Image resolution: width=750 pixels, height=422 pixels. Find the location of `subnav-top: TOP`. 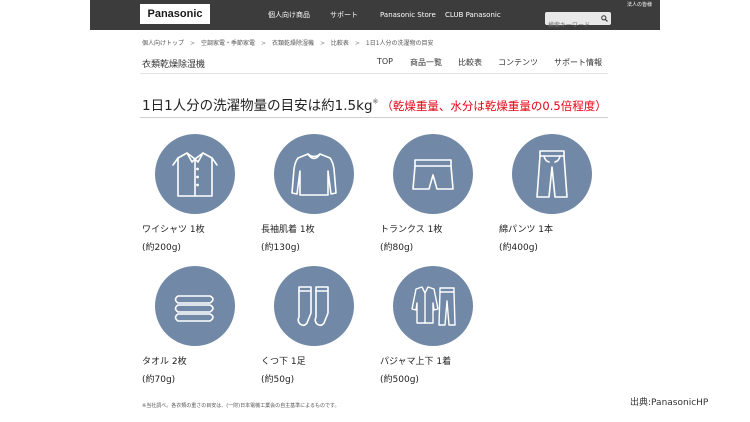

subnav-top: TOP is located at coordinates (385, 61).